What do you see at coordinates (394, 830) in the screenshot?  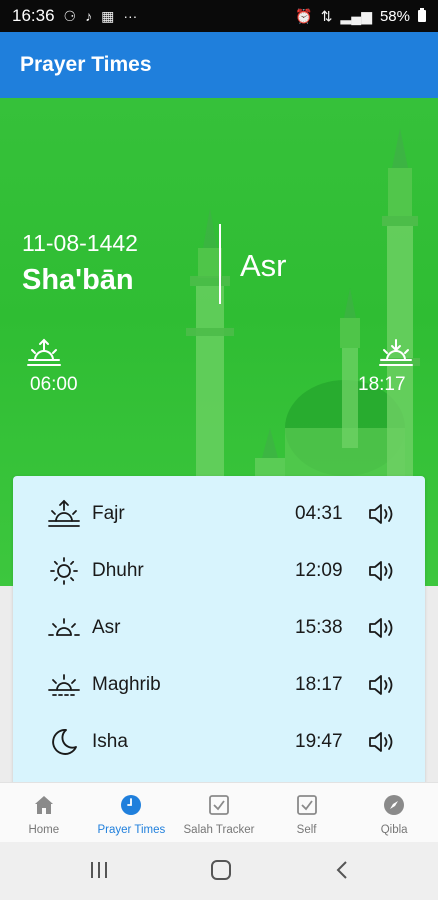 I see `nav-label: Qibla` at bounding box center [394, 830].